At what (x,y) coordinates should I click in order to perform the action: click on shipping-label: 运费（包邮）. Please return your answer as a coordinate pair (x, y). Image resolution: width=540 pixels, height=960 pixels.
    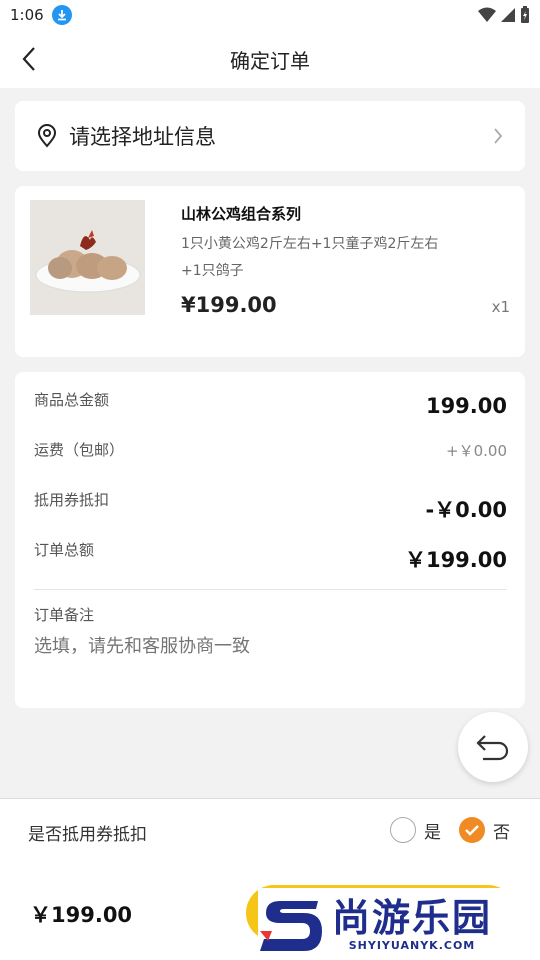
    Looking at the image, I should click on (79, 450).